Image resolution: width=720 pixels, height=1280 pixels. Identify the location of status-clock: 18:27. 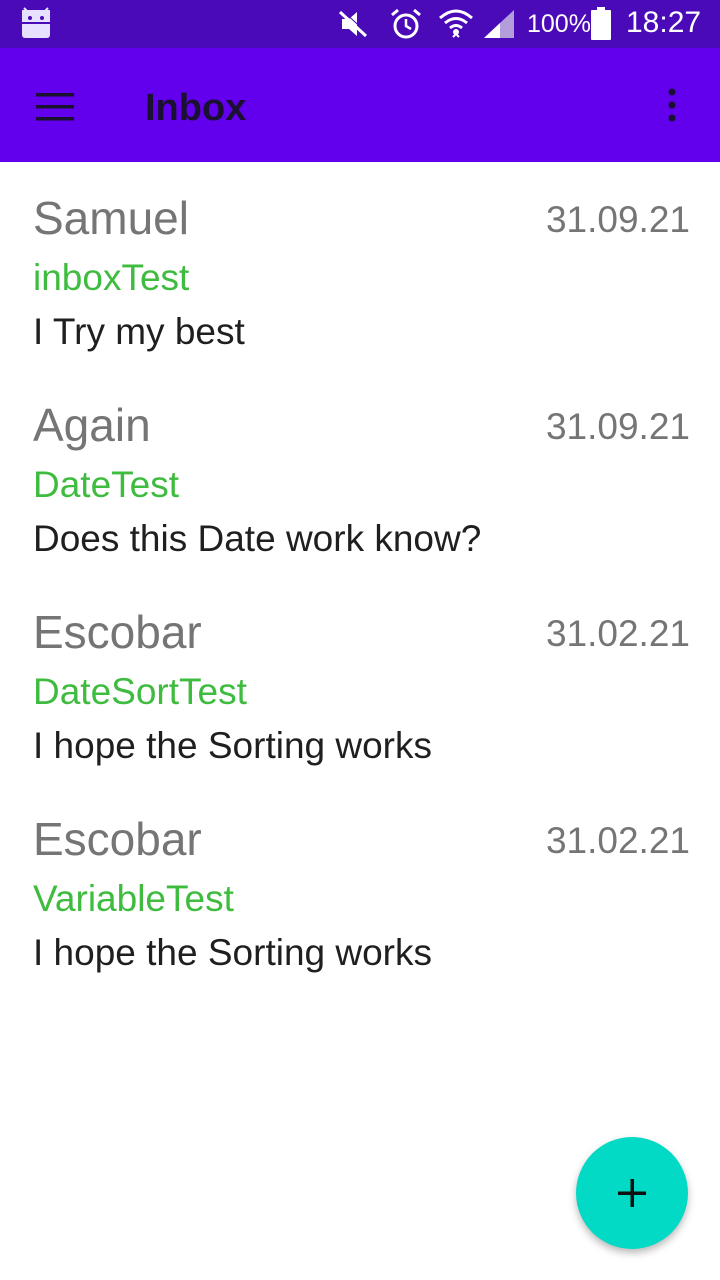
(664, 22).